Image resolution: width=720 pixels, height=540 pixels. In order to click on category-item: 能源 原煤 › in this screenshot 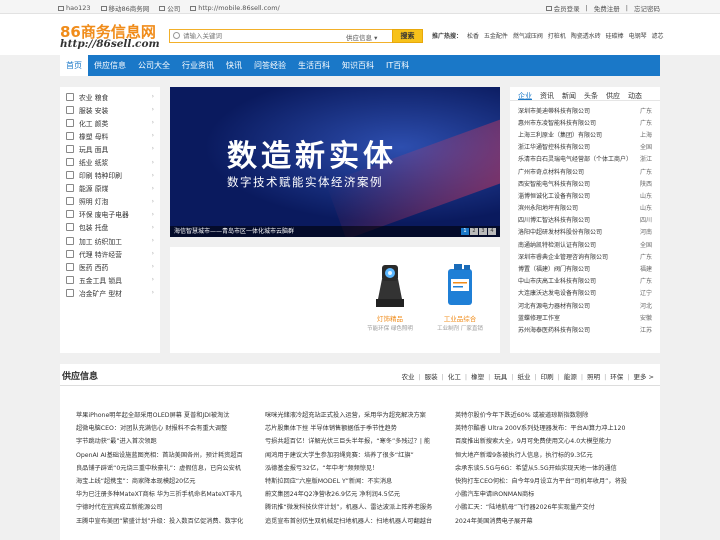, I will do `click(110, 188)`.